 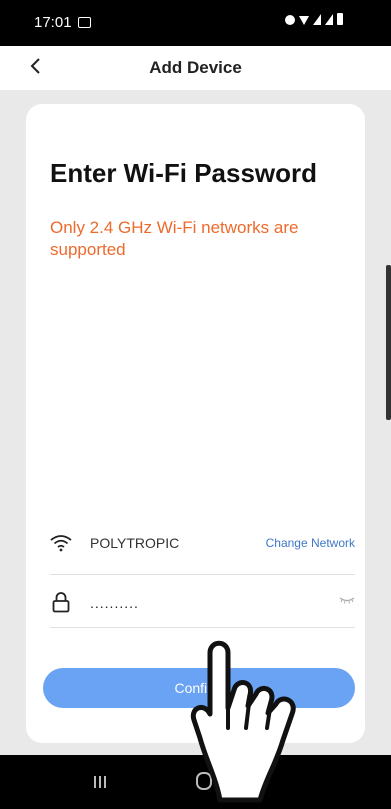 What do you see at coordinates (184, 173) in the screenshot?
I see `page-title: Enter Wi-Fi Password` at bounding box center [184, 173].